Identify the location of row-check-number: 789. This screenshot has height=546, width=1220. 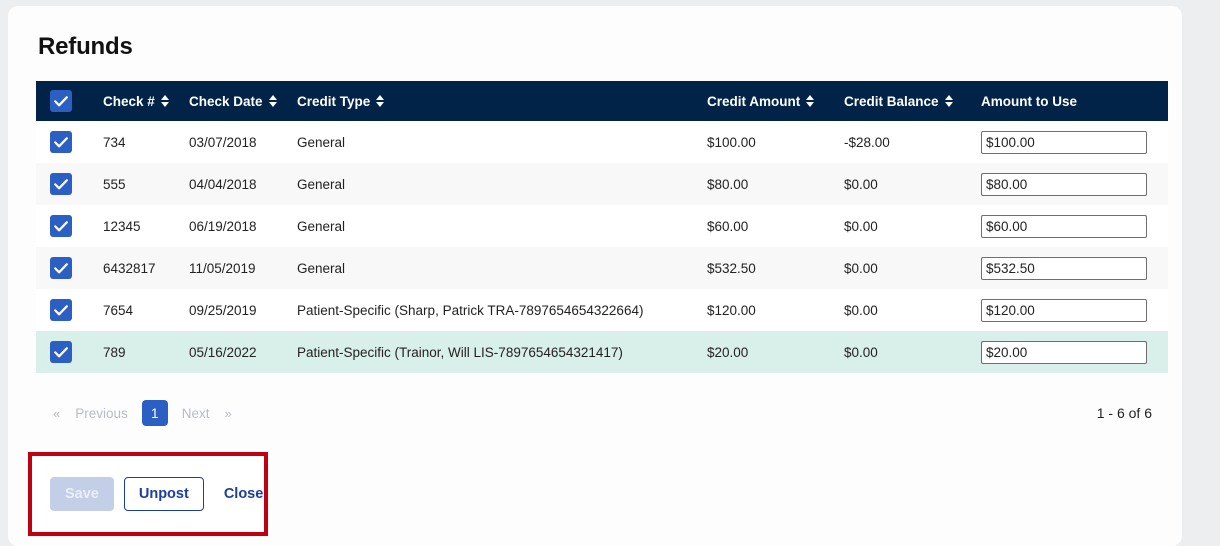
(137, 352).